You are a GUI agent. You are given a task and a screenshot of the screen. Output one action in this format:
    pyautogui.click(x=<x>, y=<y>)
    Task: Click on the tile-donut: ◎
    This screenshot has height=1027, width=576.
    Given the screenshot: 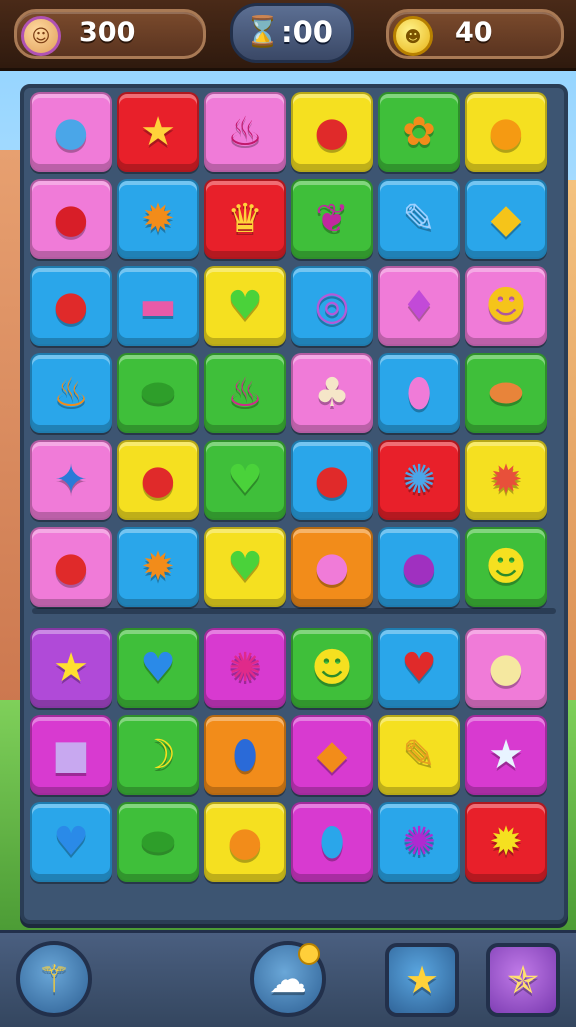 What is the action you would take?
    pyautogui.click(x=332, y=306)
    